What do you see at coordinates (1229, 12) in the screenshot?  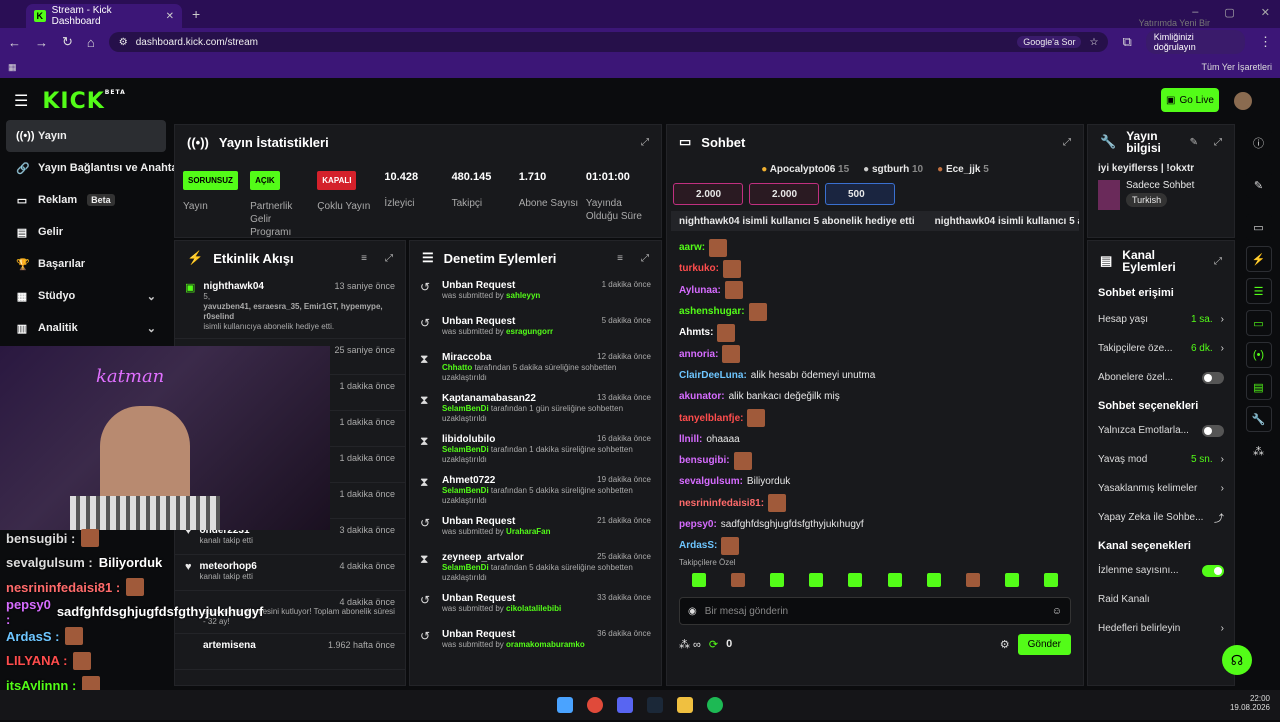 I see `maximize-icon: ▢` at bounding box center [1229, 12].